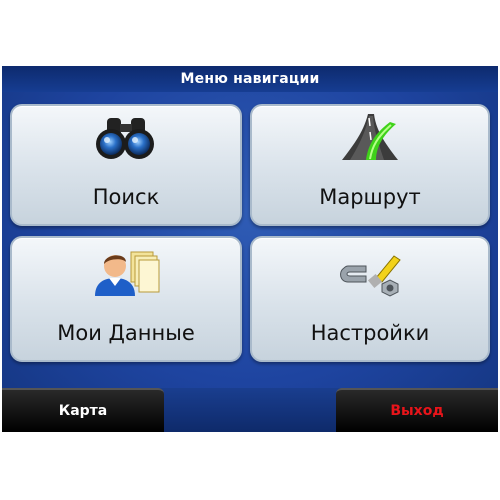 The width and height of the screenshot is (500, 500). I want to click on exit-button: Выход, so click(417, 410).